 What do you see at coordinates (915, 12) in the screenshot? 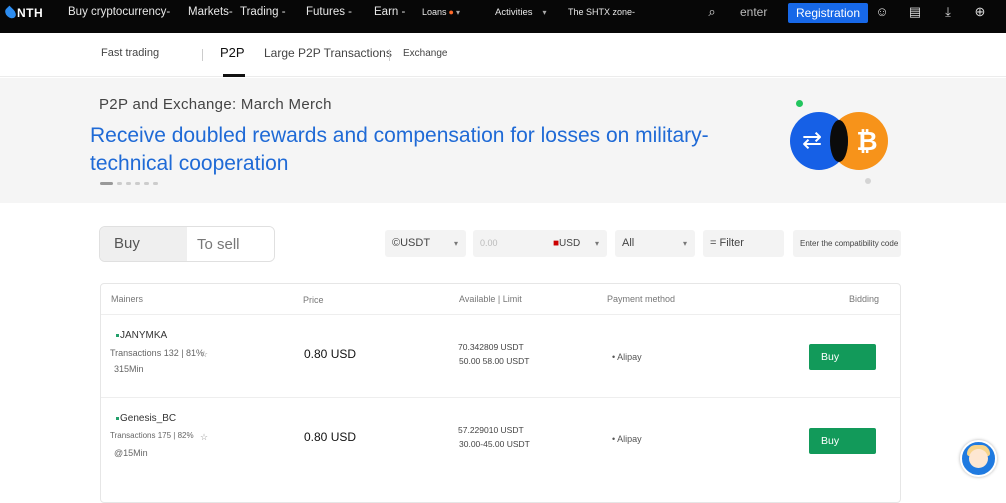
I see `orders-icon: ▤` at bounding box center [915, 12].